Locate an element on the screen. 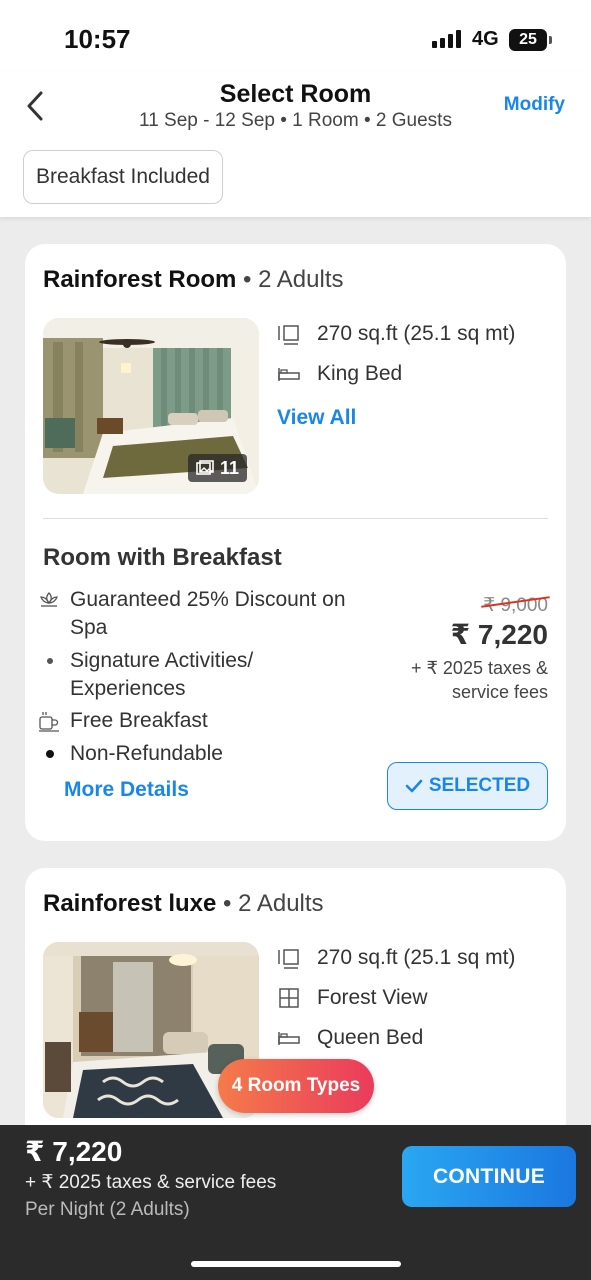 The height and width of the screenshot is (1280, 591). total-price: ₹ 7,220 is located at coordinates (74, 1151).